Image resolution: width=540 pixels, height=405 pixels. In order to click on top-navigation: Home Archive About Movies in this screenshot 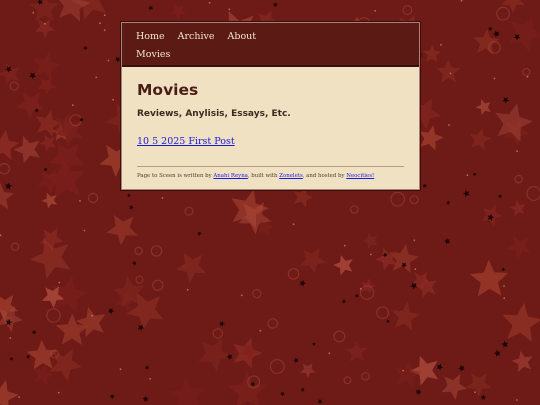, I will do `click(270, 45)`.